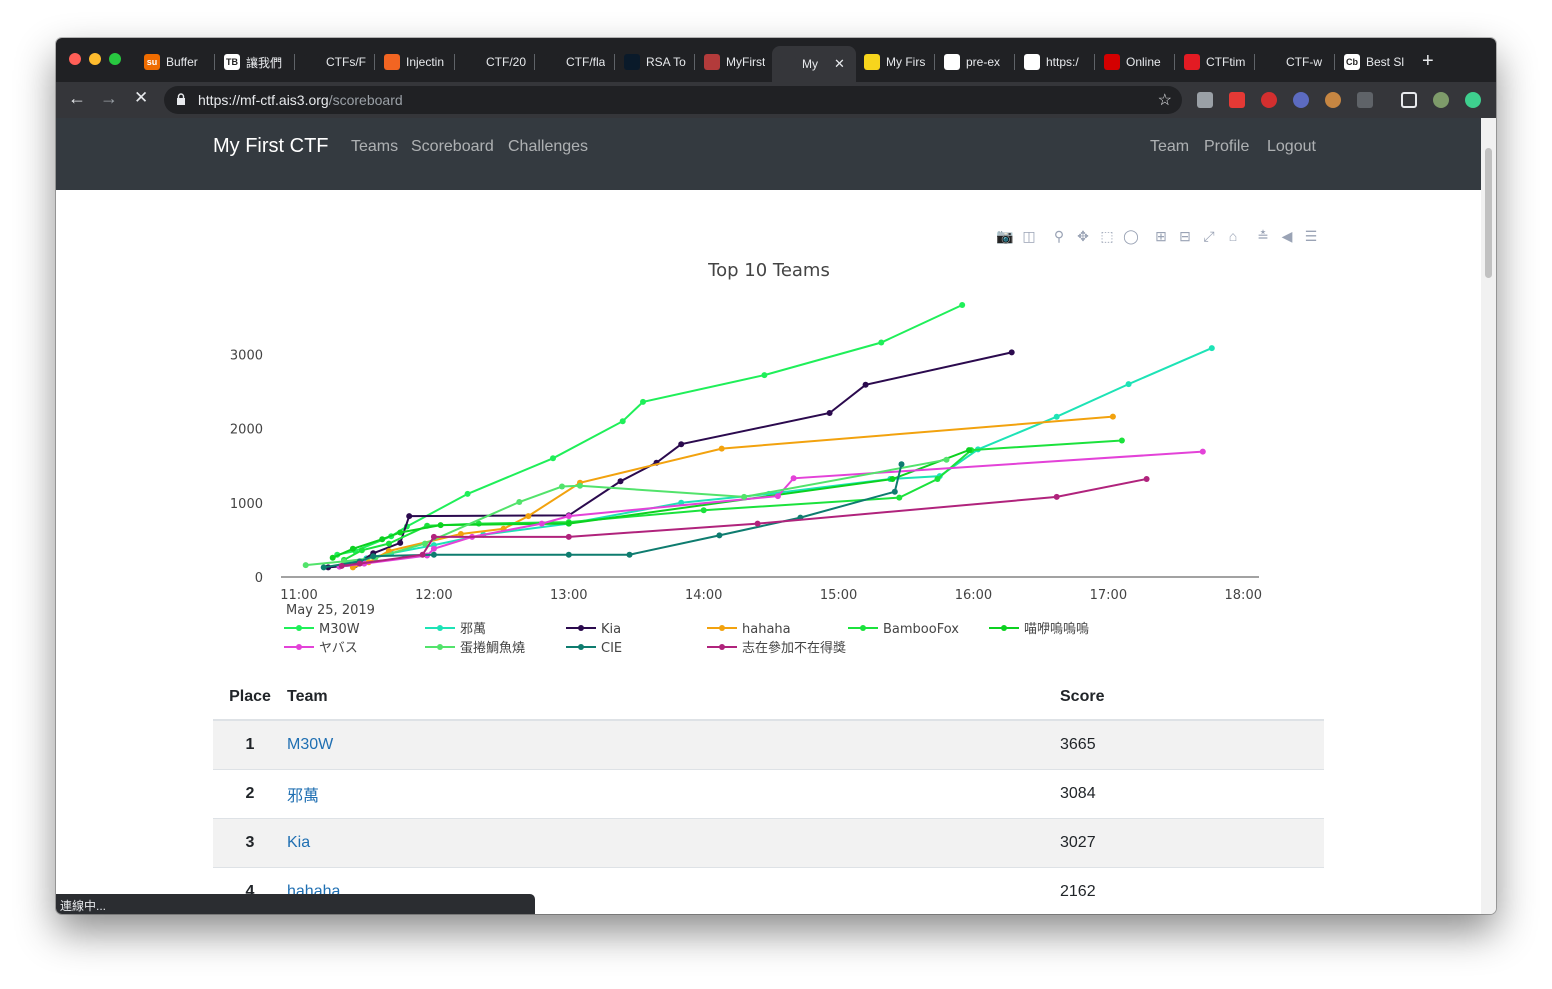 The width and height of the screenshot is (1552, 989). I want to click on y-axis-ticks: 0 1000 2000 3000, so click(246, 467).